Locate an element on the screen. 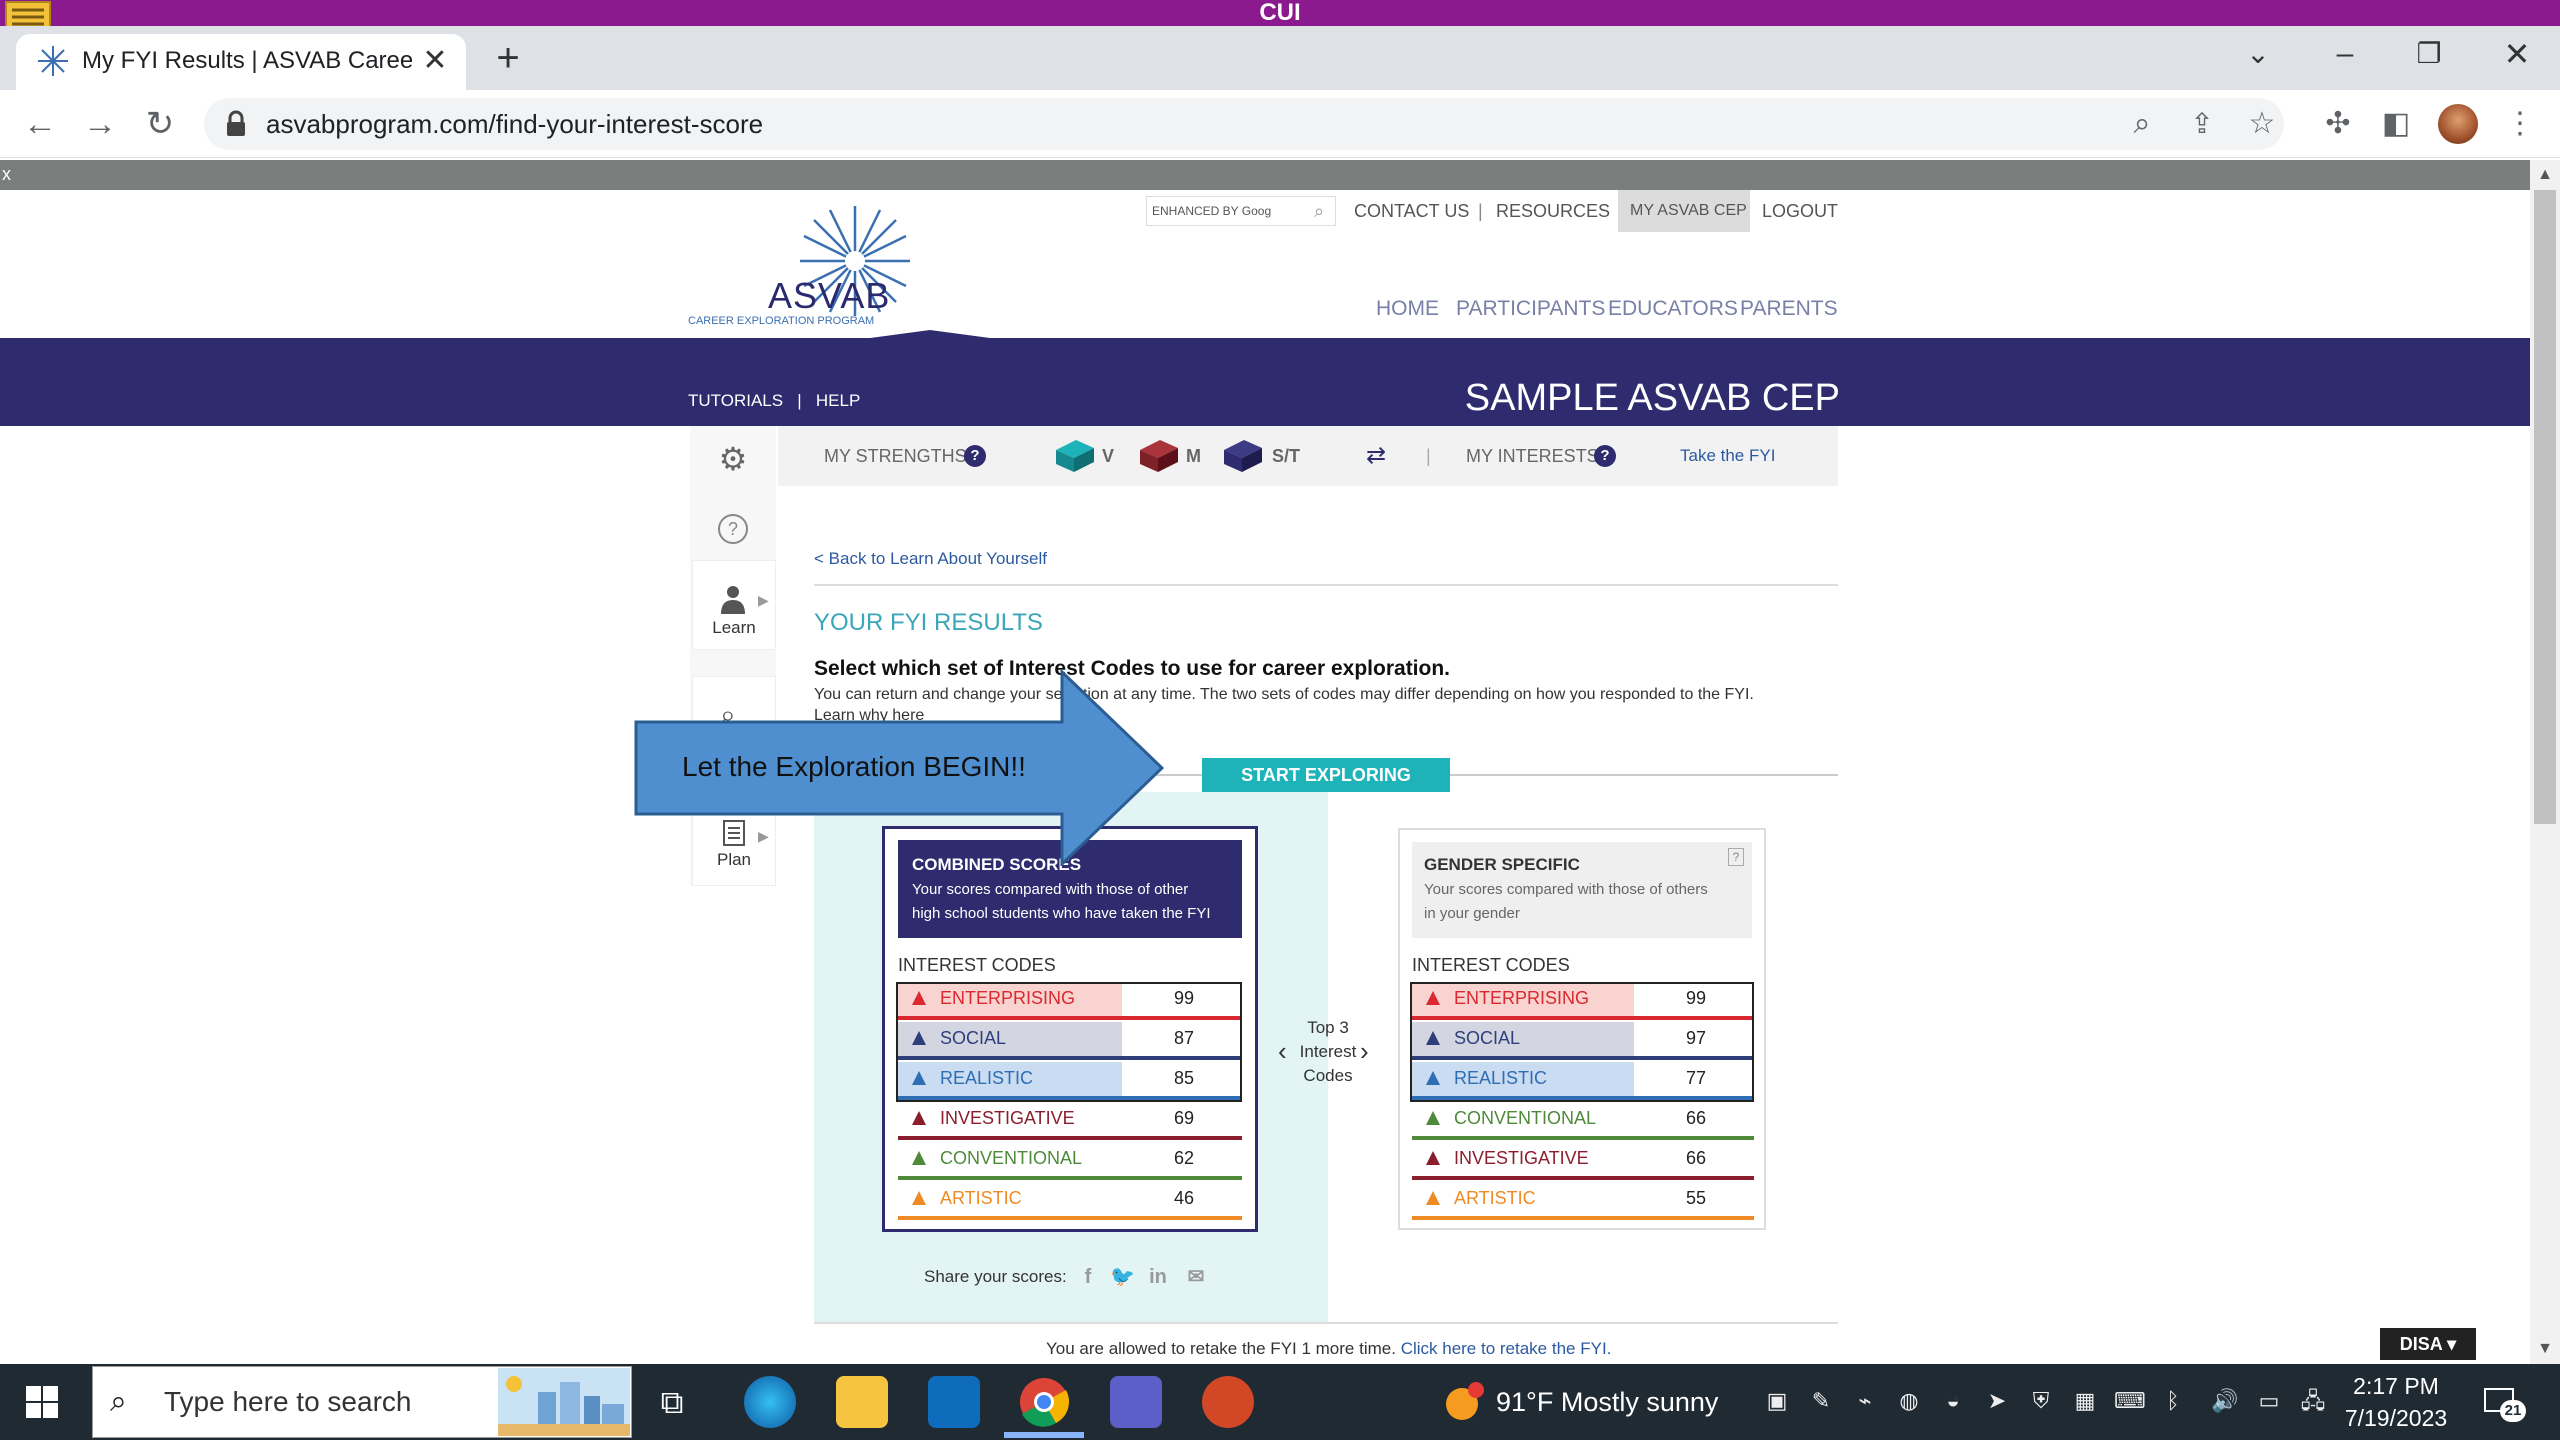 This screenshot has height=1440, width=2560. tray-globe-icon: ◍ is located at coordinates (1909, 1401).